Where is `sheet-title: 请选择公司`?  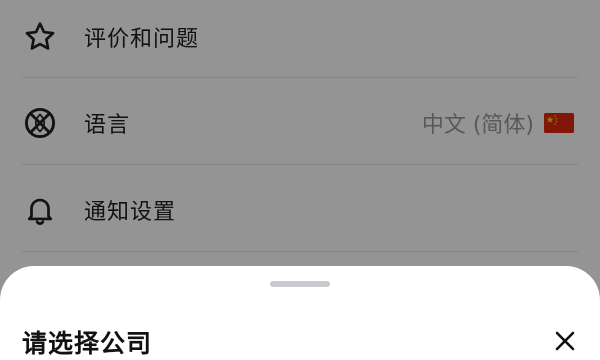 sheet-title: 请选择公司 is located at coordinates (87, 343).